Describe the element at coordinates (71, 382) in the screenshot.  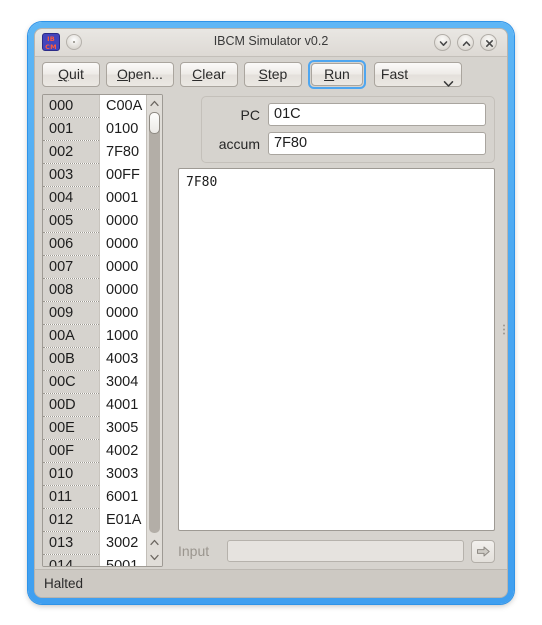
I see `memory-address: 00C` at that location.